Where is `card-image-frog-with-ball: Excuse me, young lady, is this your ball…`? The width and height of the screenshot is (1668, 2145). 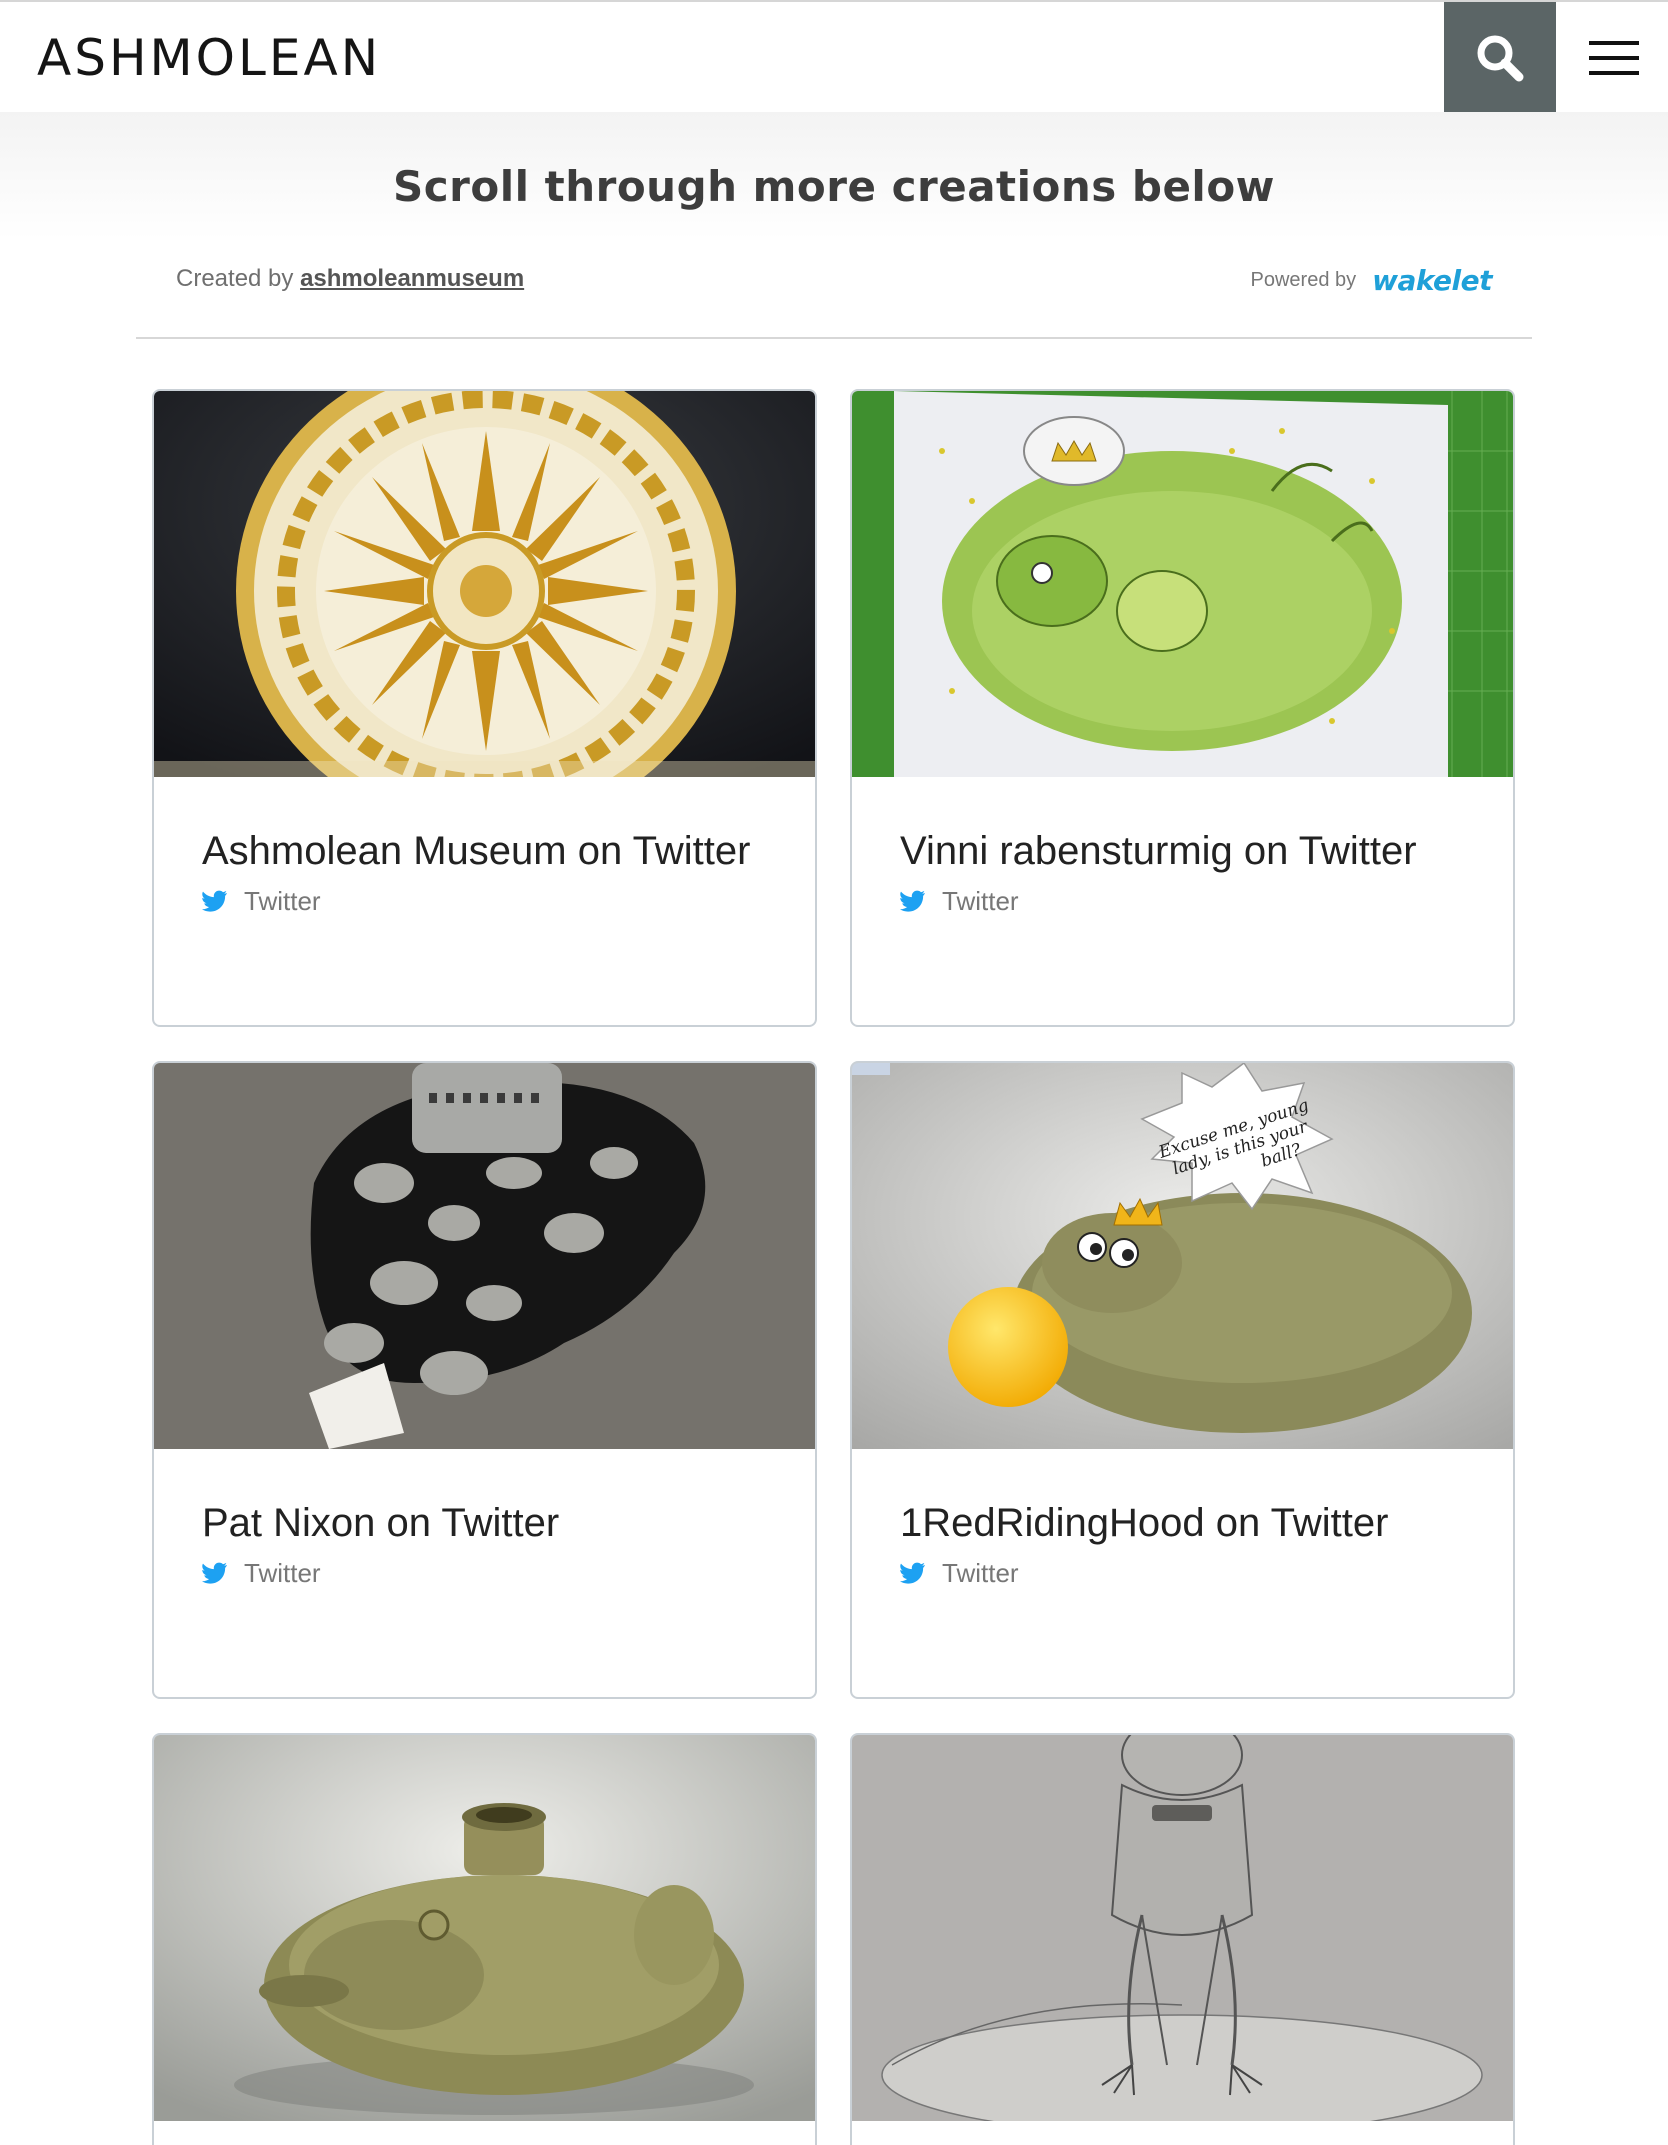
card-image-frog-with-ball: Excuse me, young lady, is this your ball… is located at coordinates (1182, 1256).